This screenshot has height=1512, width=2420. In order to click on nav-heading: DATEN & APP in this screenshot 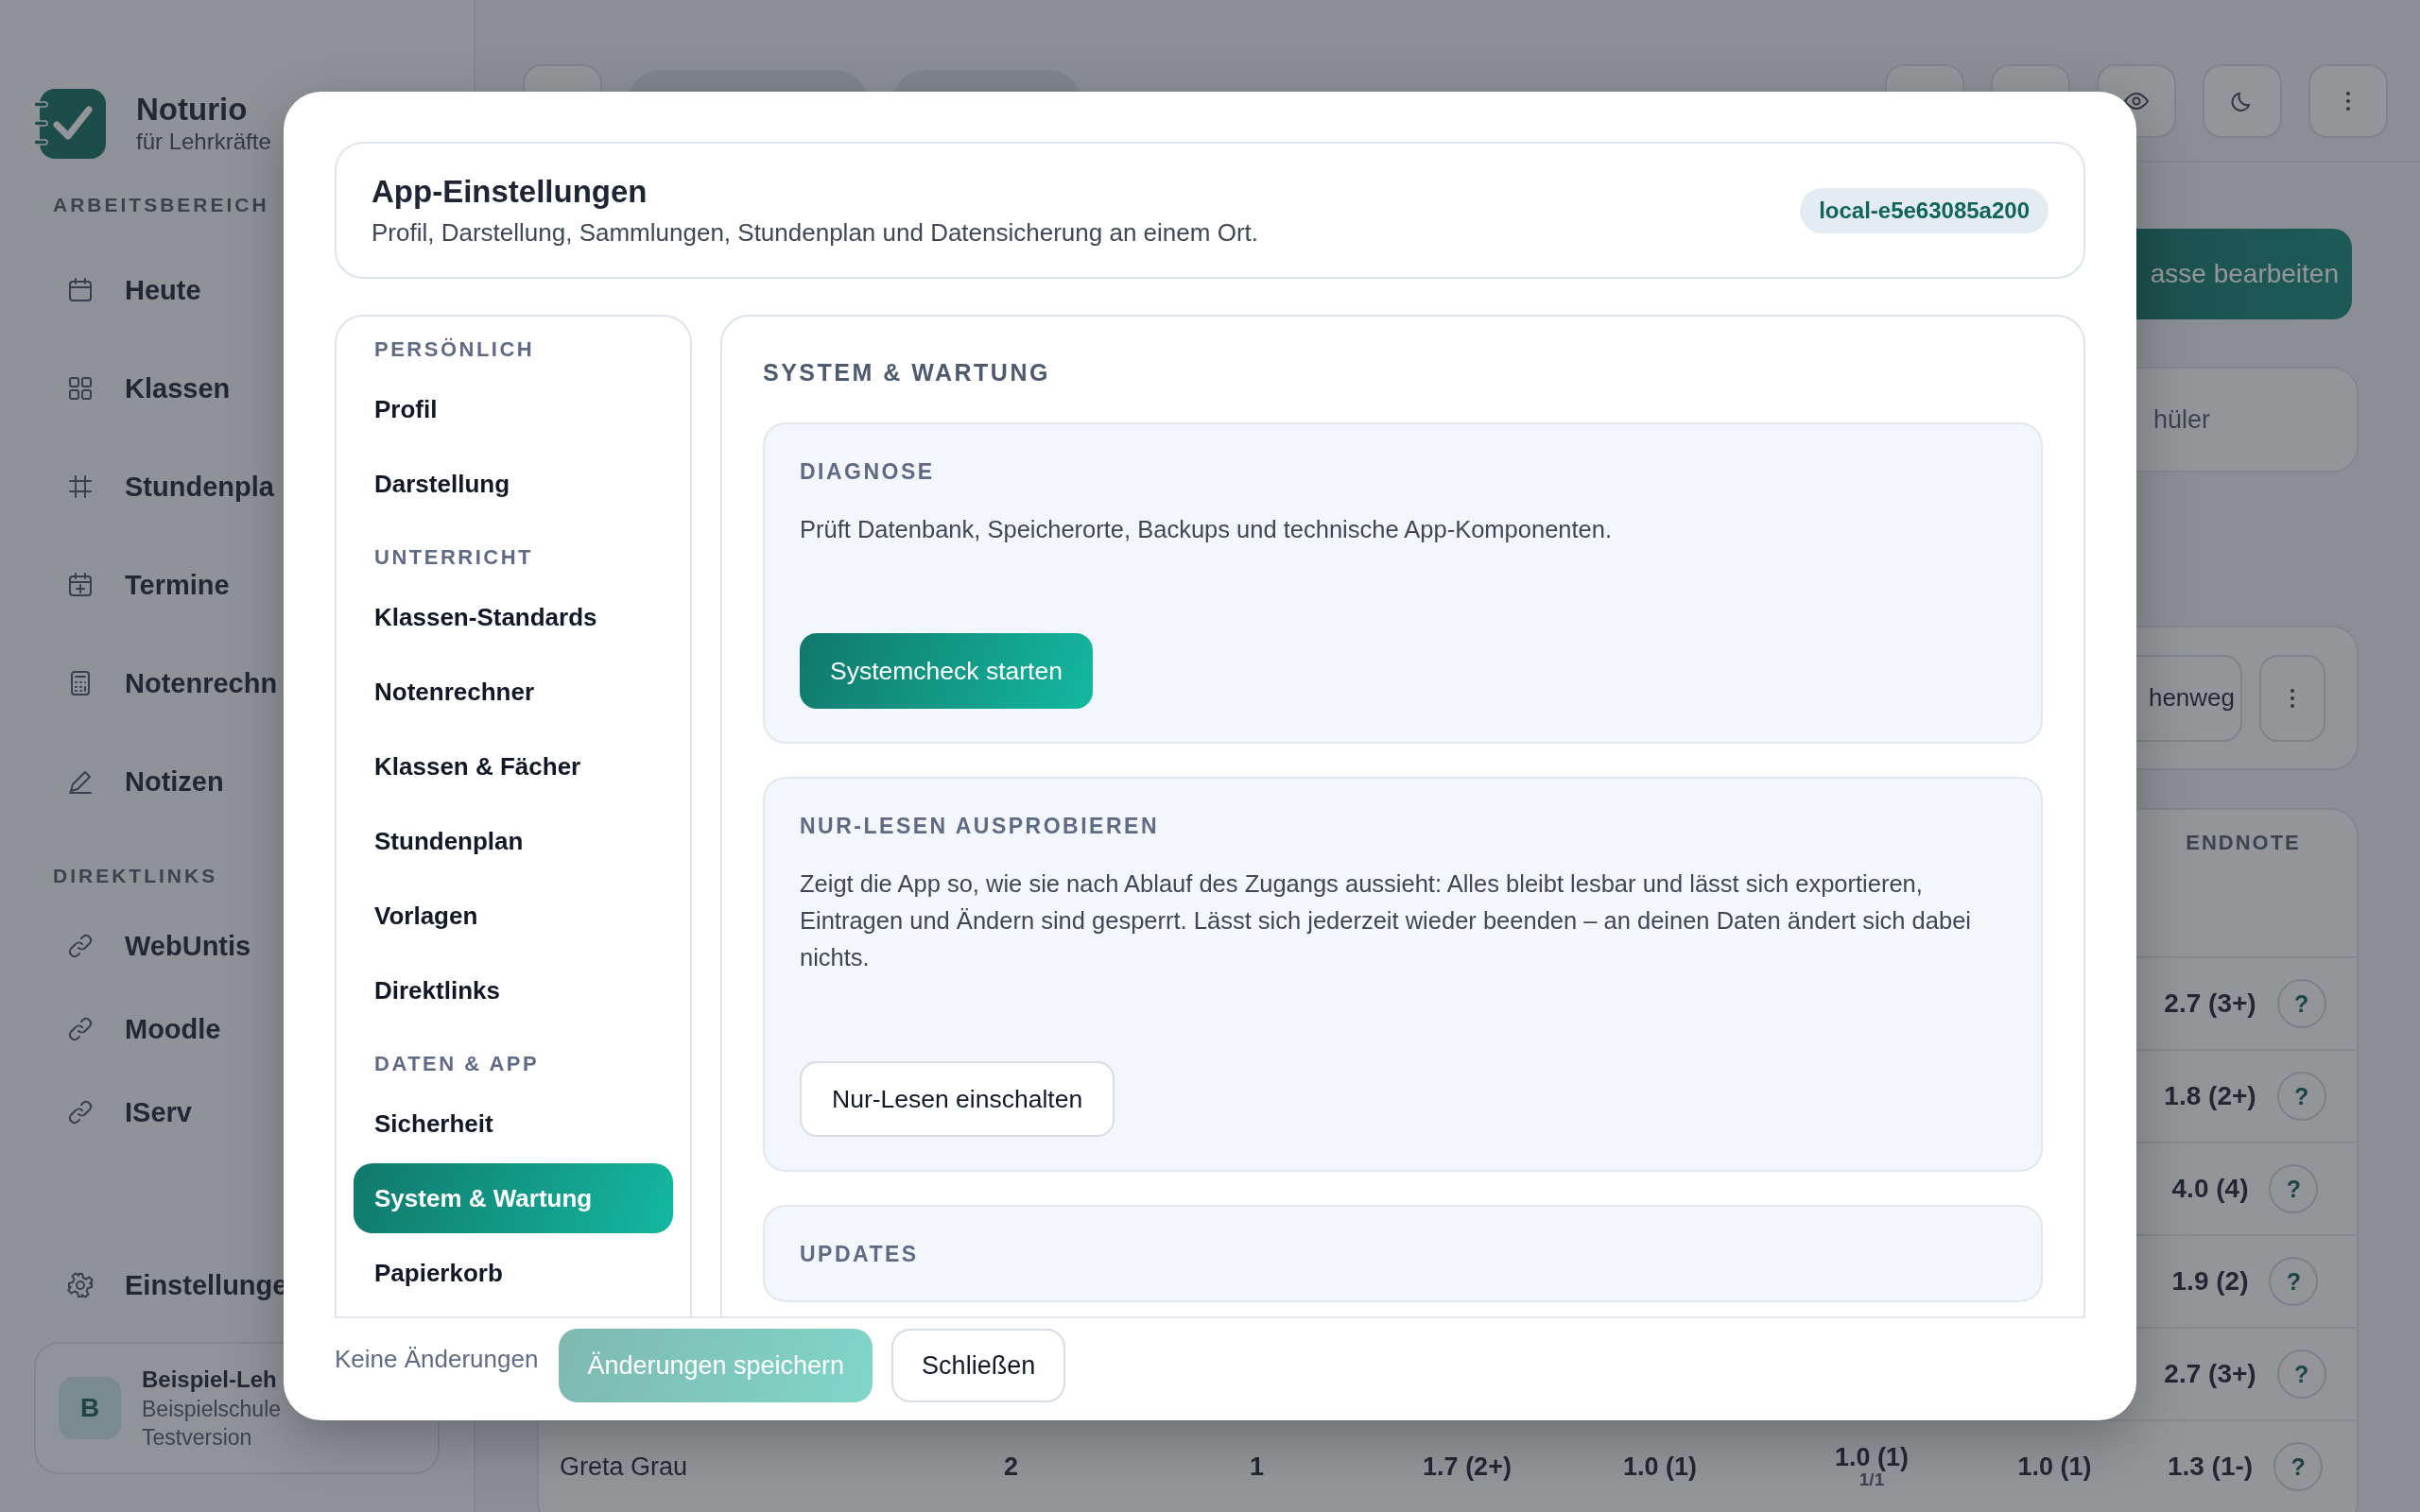, I will do `click(457, 1064)`.